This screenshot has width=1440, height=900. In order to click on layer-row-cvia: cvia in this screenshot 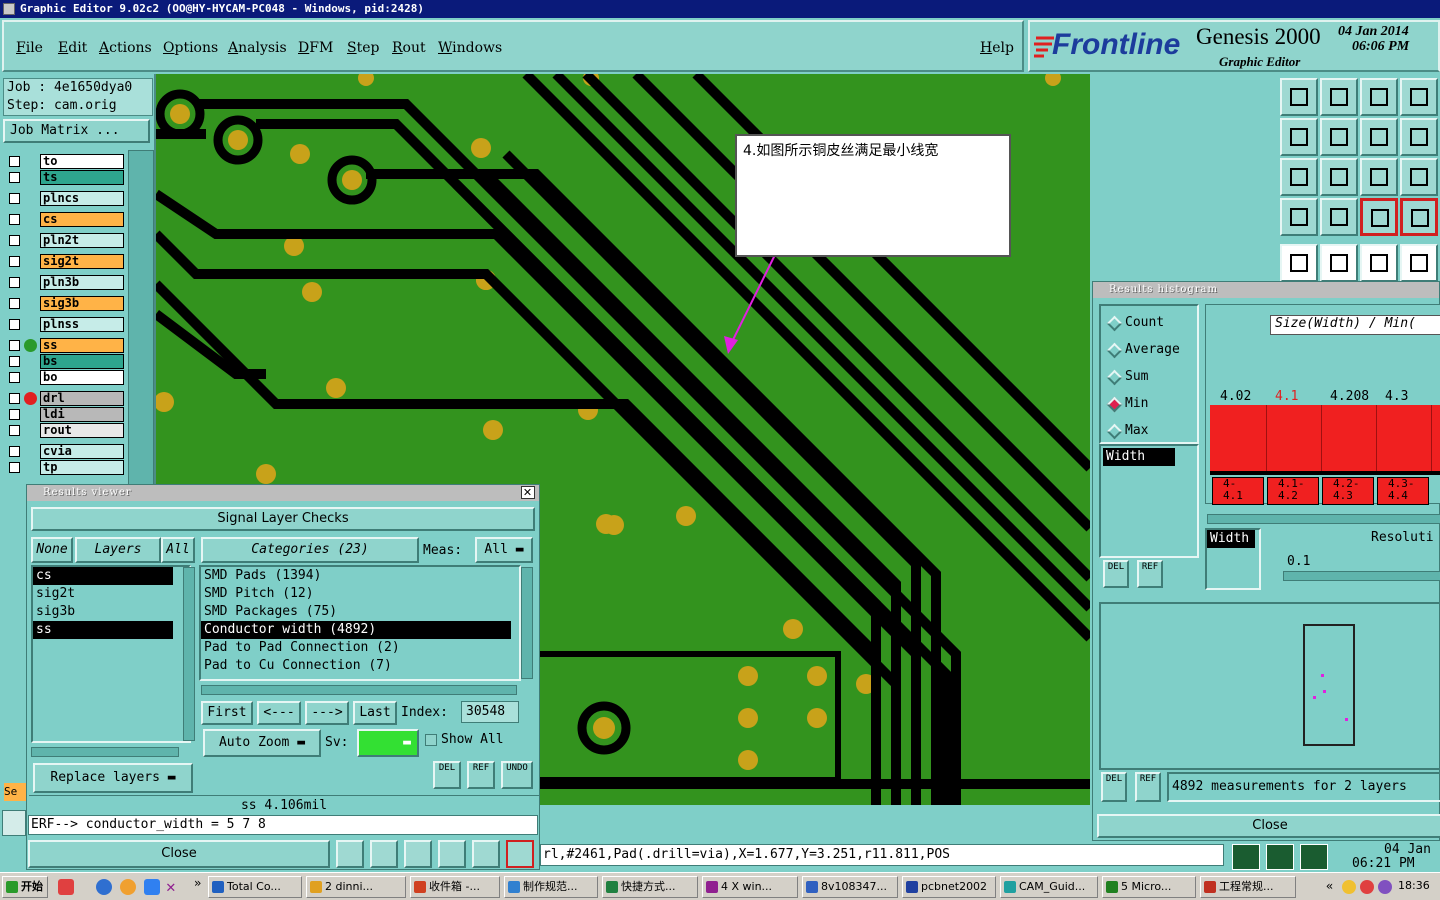, I will do `click(65, 451)`.